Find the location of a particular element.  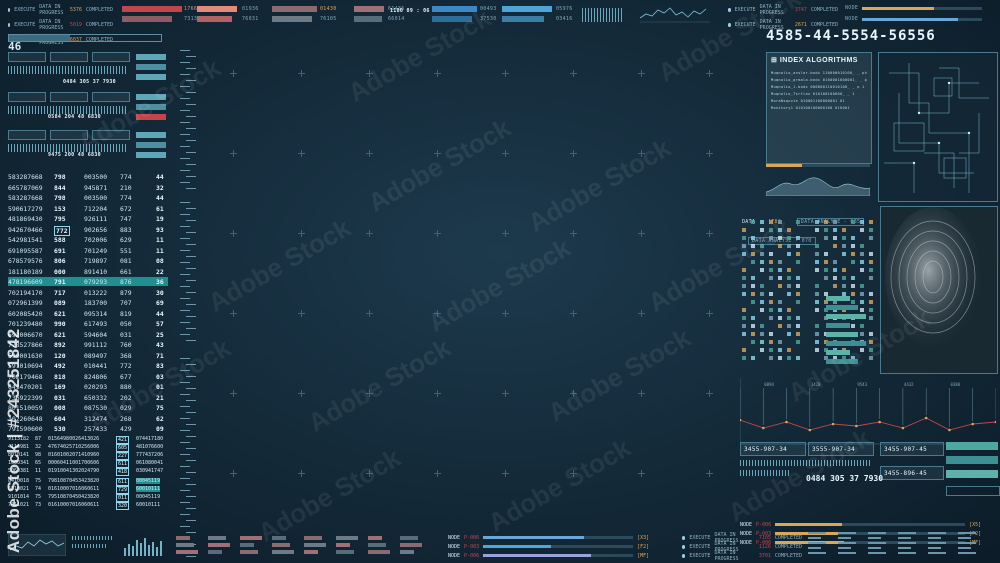

code-box: 3555-907-34 is located at coordinates (841, 449).